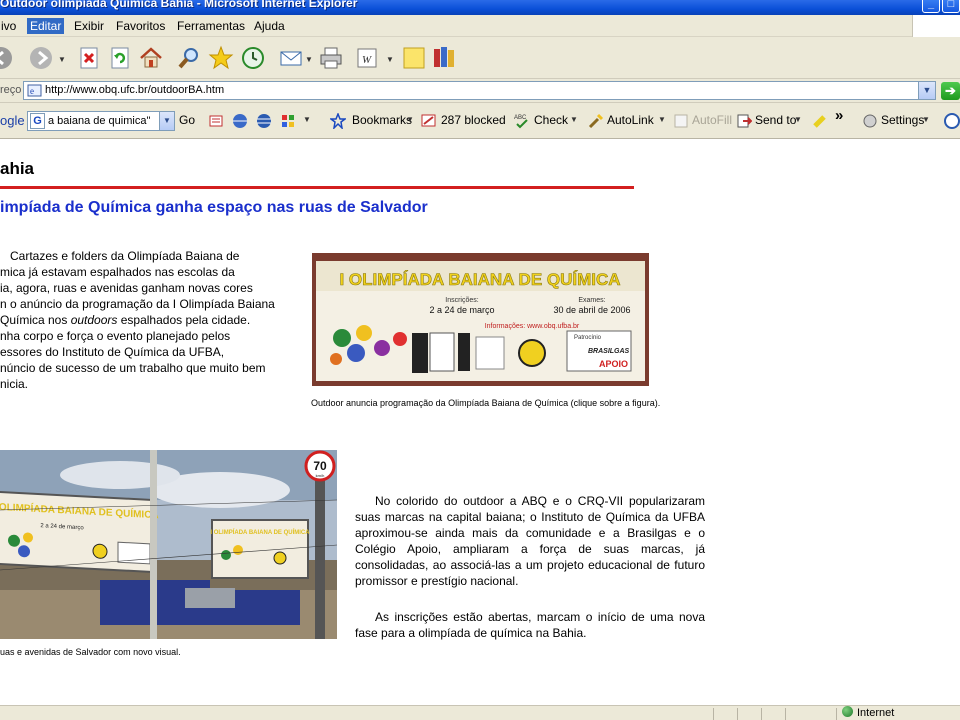 Image resolution: width=960 pixels, height=720 pixels. I want to click on menu-exibir: Exibir, so click(89, 26).